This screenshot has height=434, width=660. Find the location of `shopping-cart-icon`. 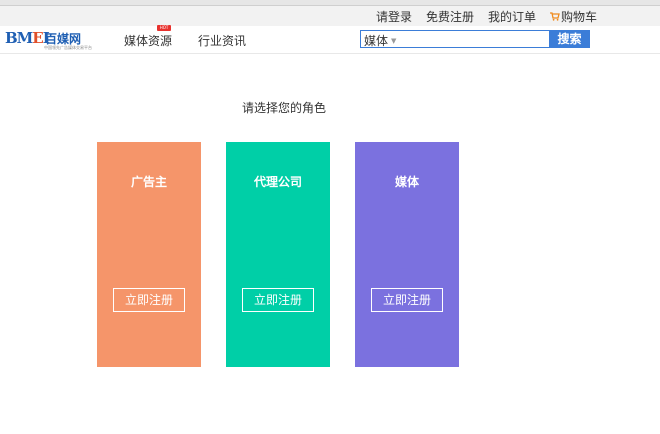

shopping-cart-icon is located at coordinates (554, 16).